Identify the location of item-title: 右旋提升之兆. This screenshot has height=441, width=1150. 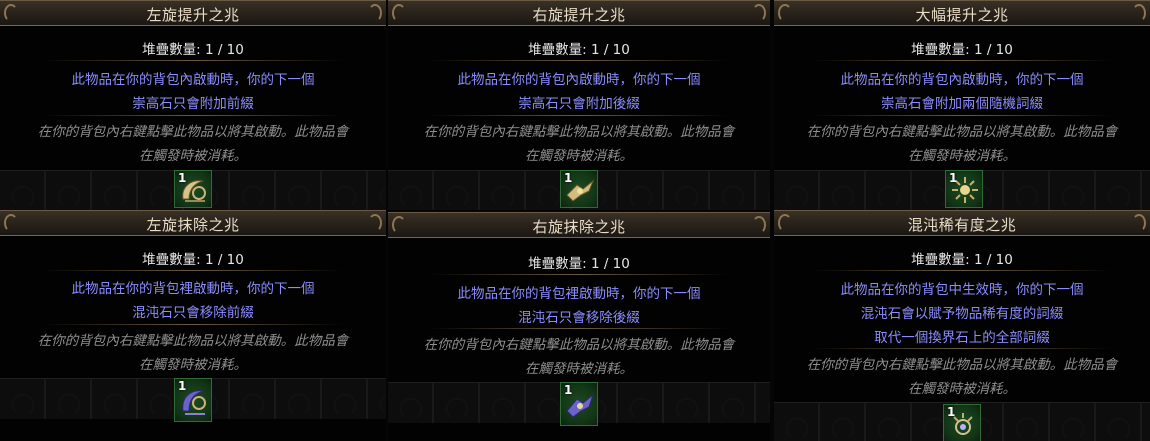
(579, 15).